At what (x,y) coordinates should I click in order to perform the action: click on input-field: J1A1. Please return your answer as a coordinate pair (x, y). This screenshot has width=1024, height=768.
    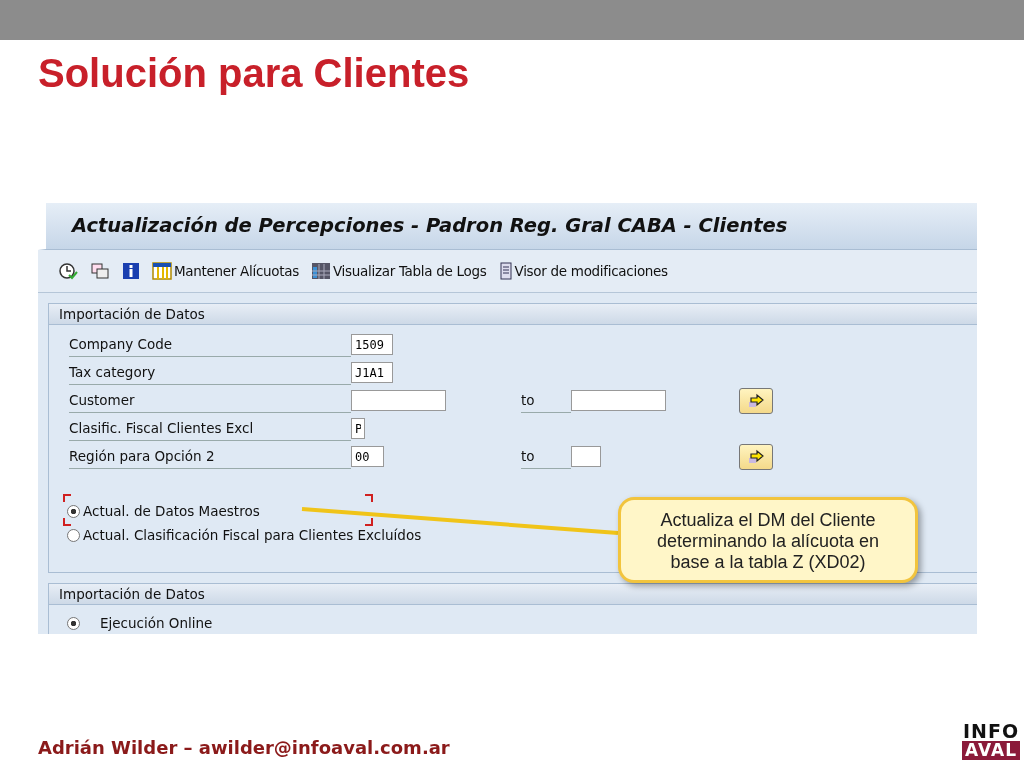
    Looking at the image, I should click on (372, 372).